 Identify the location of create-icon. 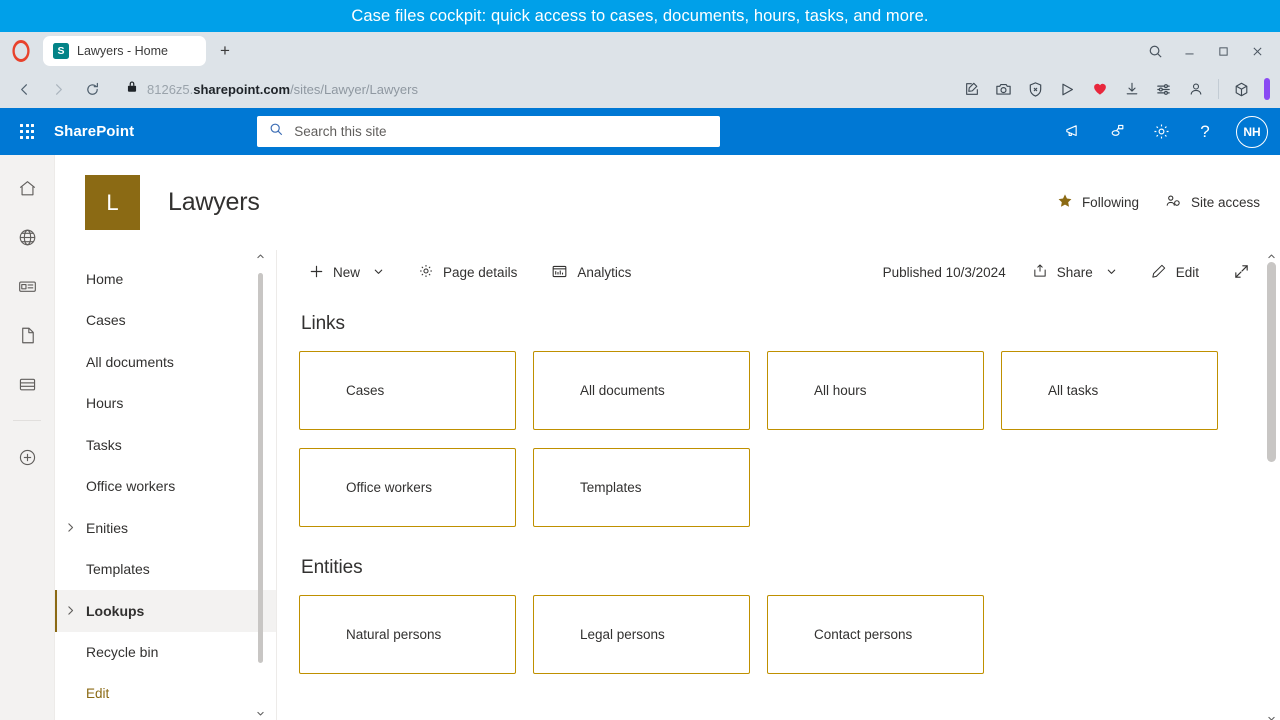
(27, 457).